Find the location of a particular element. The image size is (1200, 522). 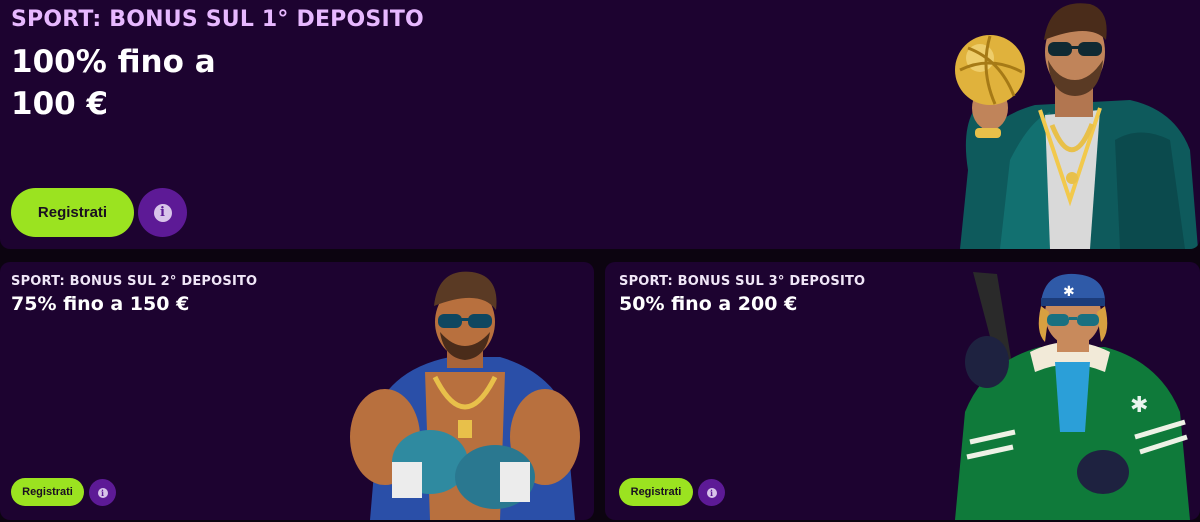

promo-headline-line1: 100% fino a is located at coordinates (113, 62).